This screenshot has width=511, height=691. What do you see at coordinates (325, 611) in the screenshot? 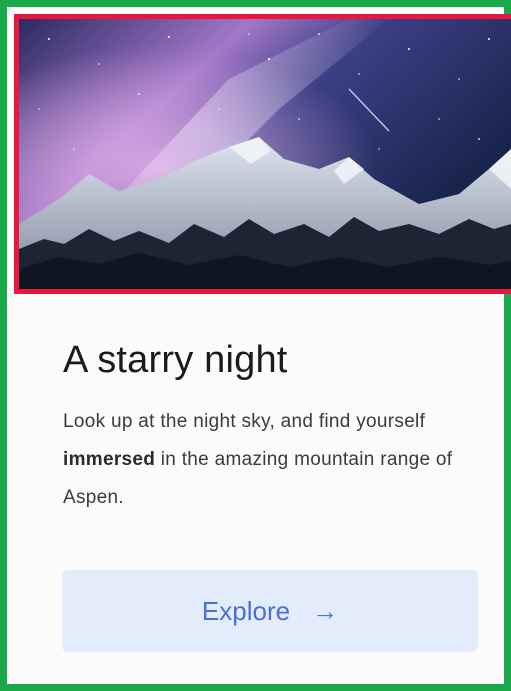
I see `arrow-right-icon: →` at bounding box center [325, 611].